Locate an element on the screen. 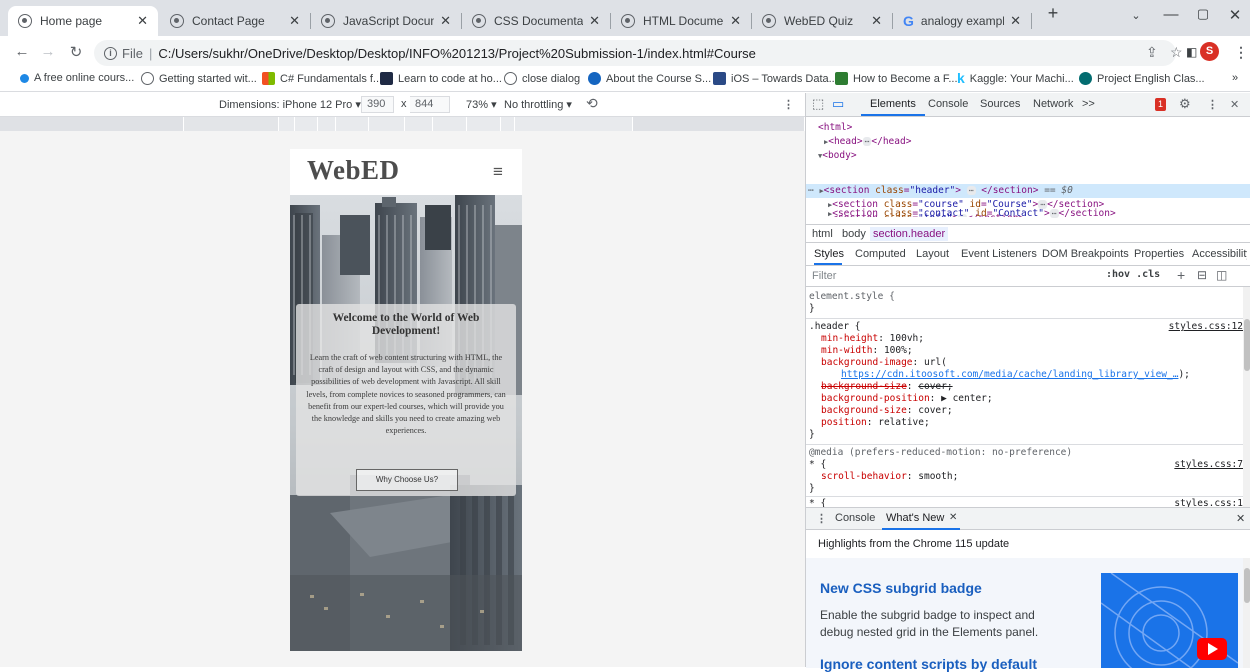  drawer-menu-icon: ⋮ is located at coordinates (821, 518).